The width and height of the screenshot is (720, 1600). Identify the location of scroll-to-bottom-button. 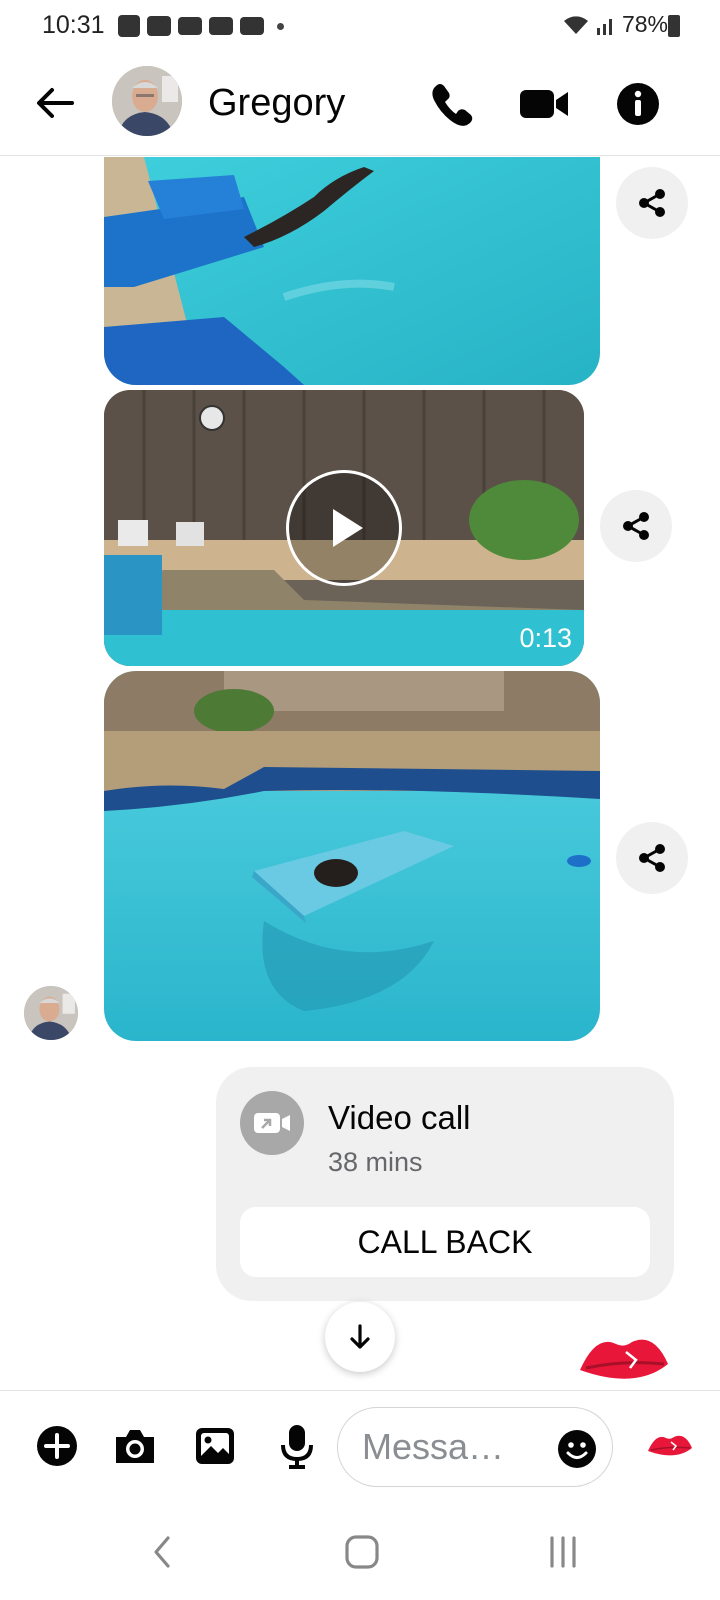
(360, 1337).